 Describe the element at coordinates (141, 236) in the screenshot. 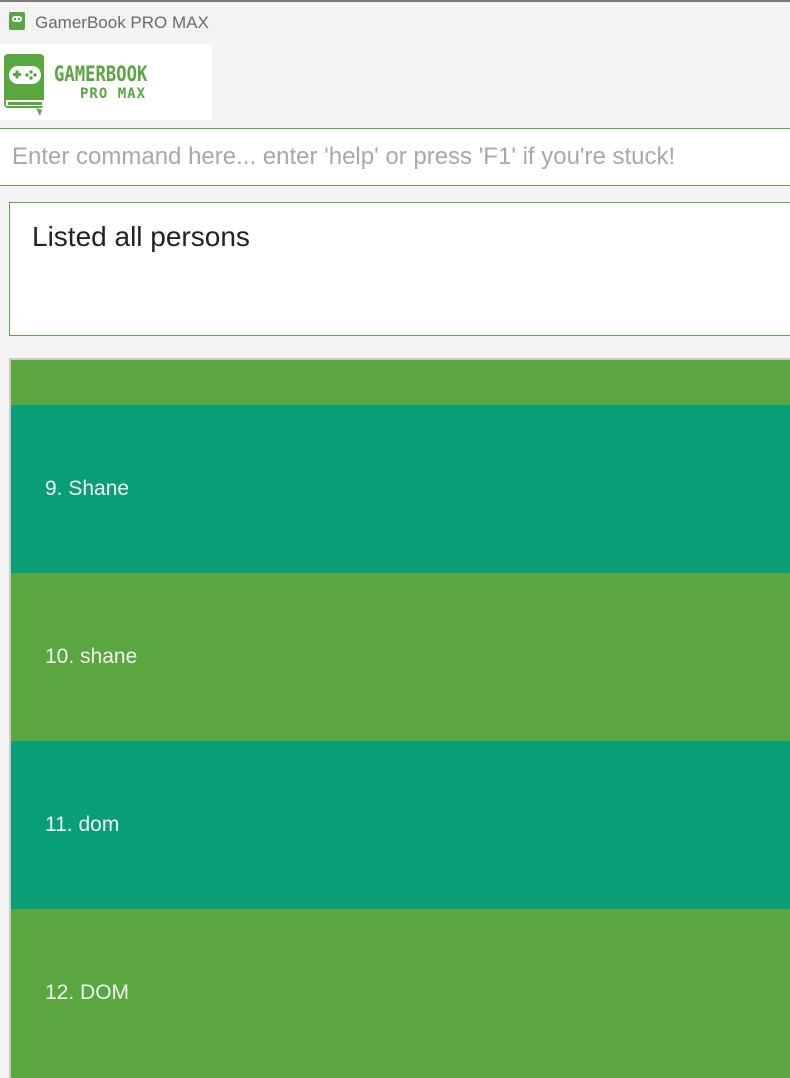

I see `result-message: Listed all persons` at that location.